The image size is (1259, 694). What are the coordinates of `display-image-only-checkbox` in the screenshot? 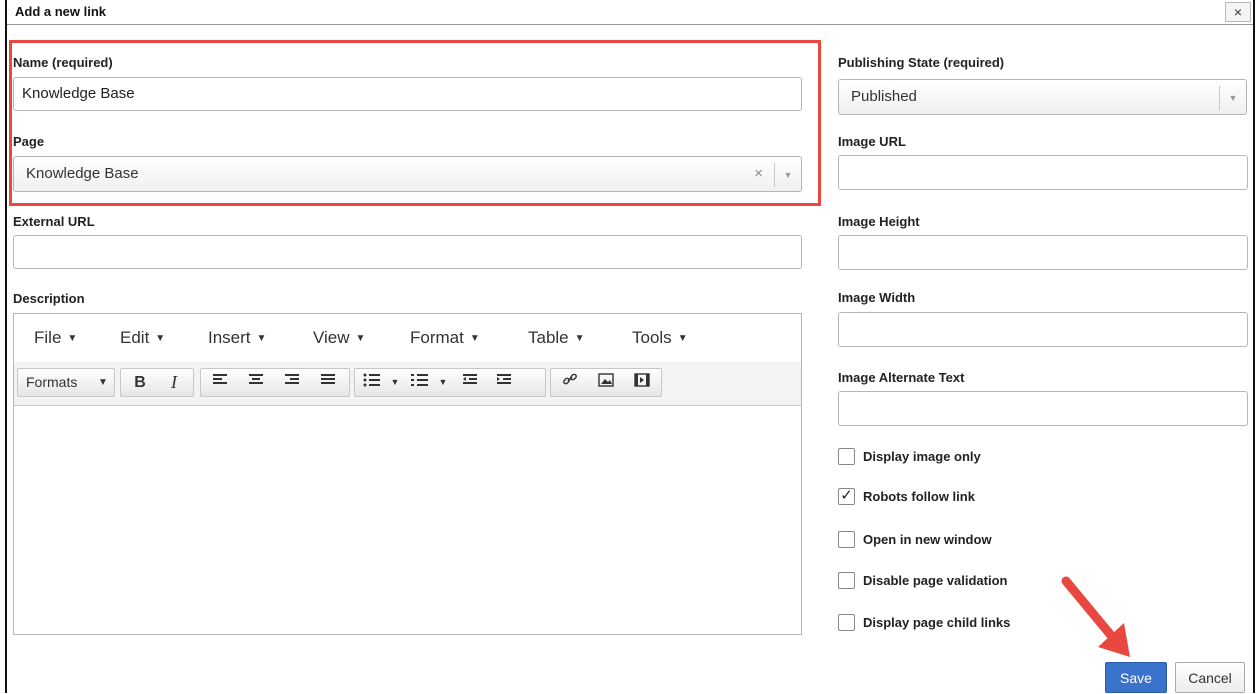 It's located at (846, 456).